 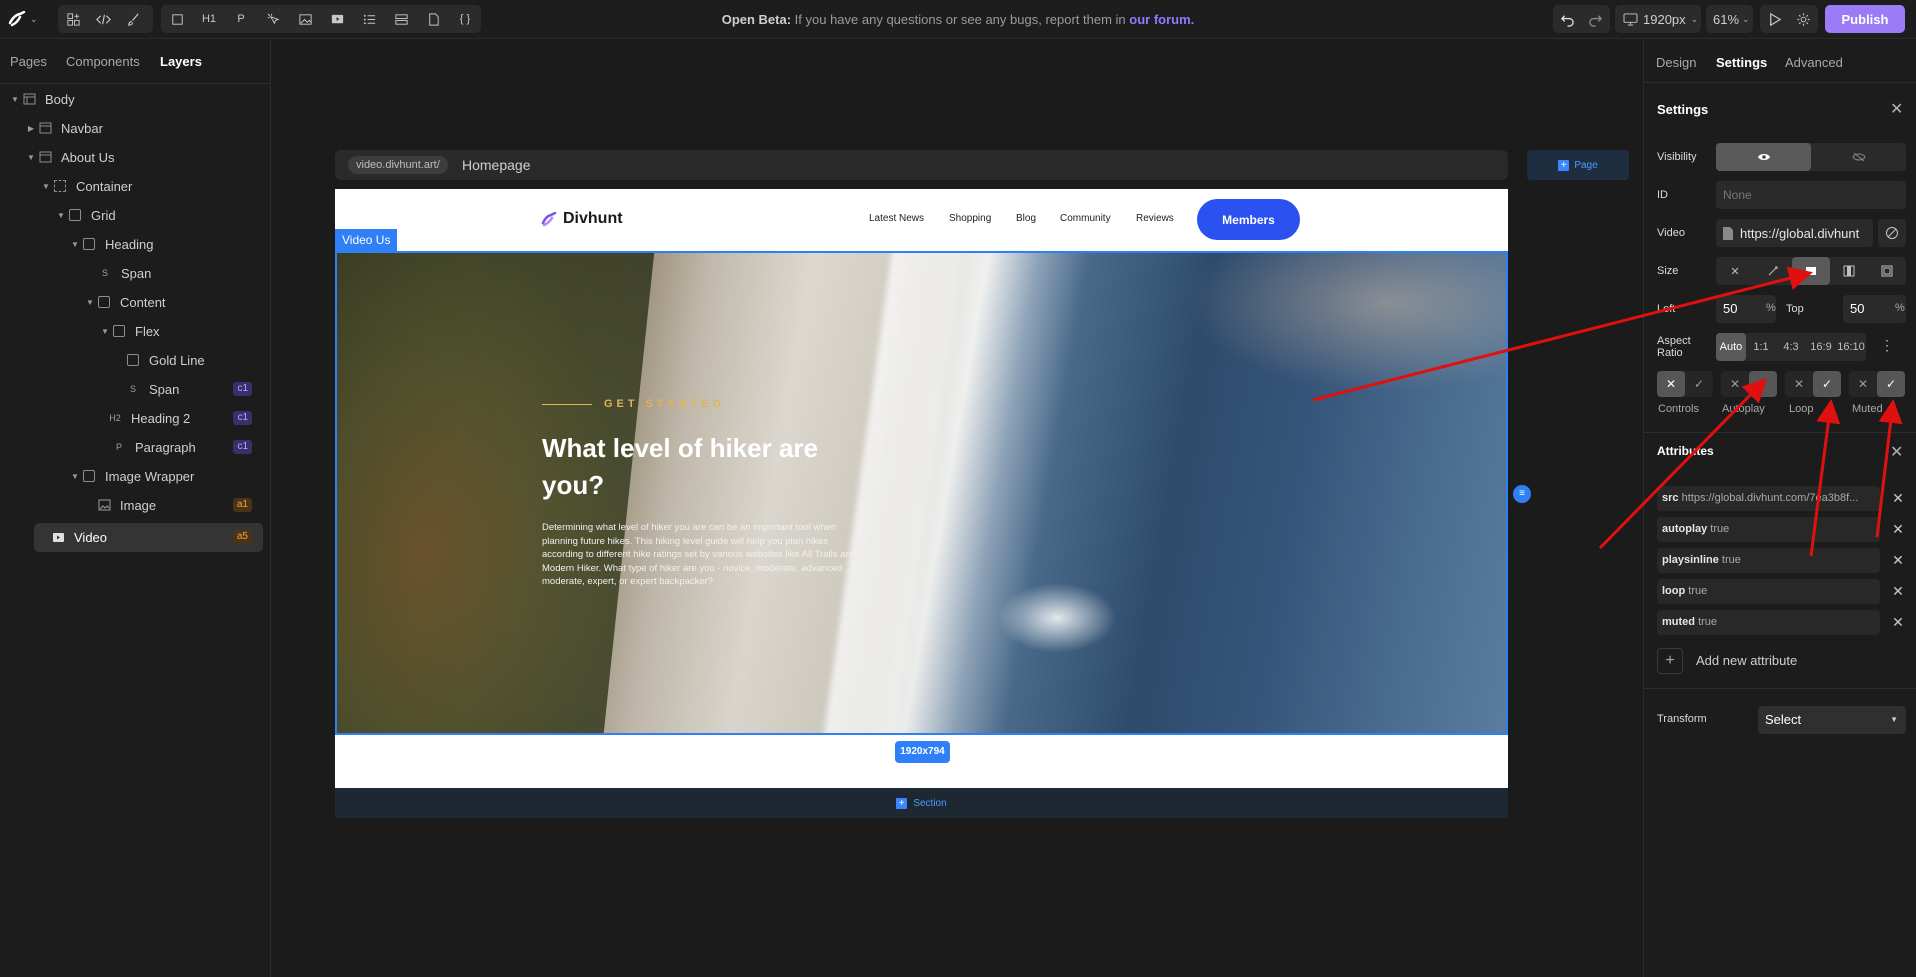 I want to click on viewport-select: 1920px ⌄, so click(x=1658, y=19).